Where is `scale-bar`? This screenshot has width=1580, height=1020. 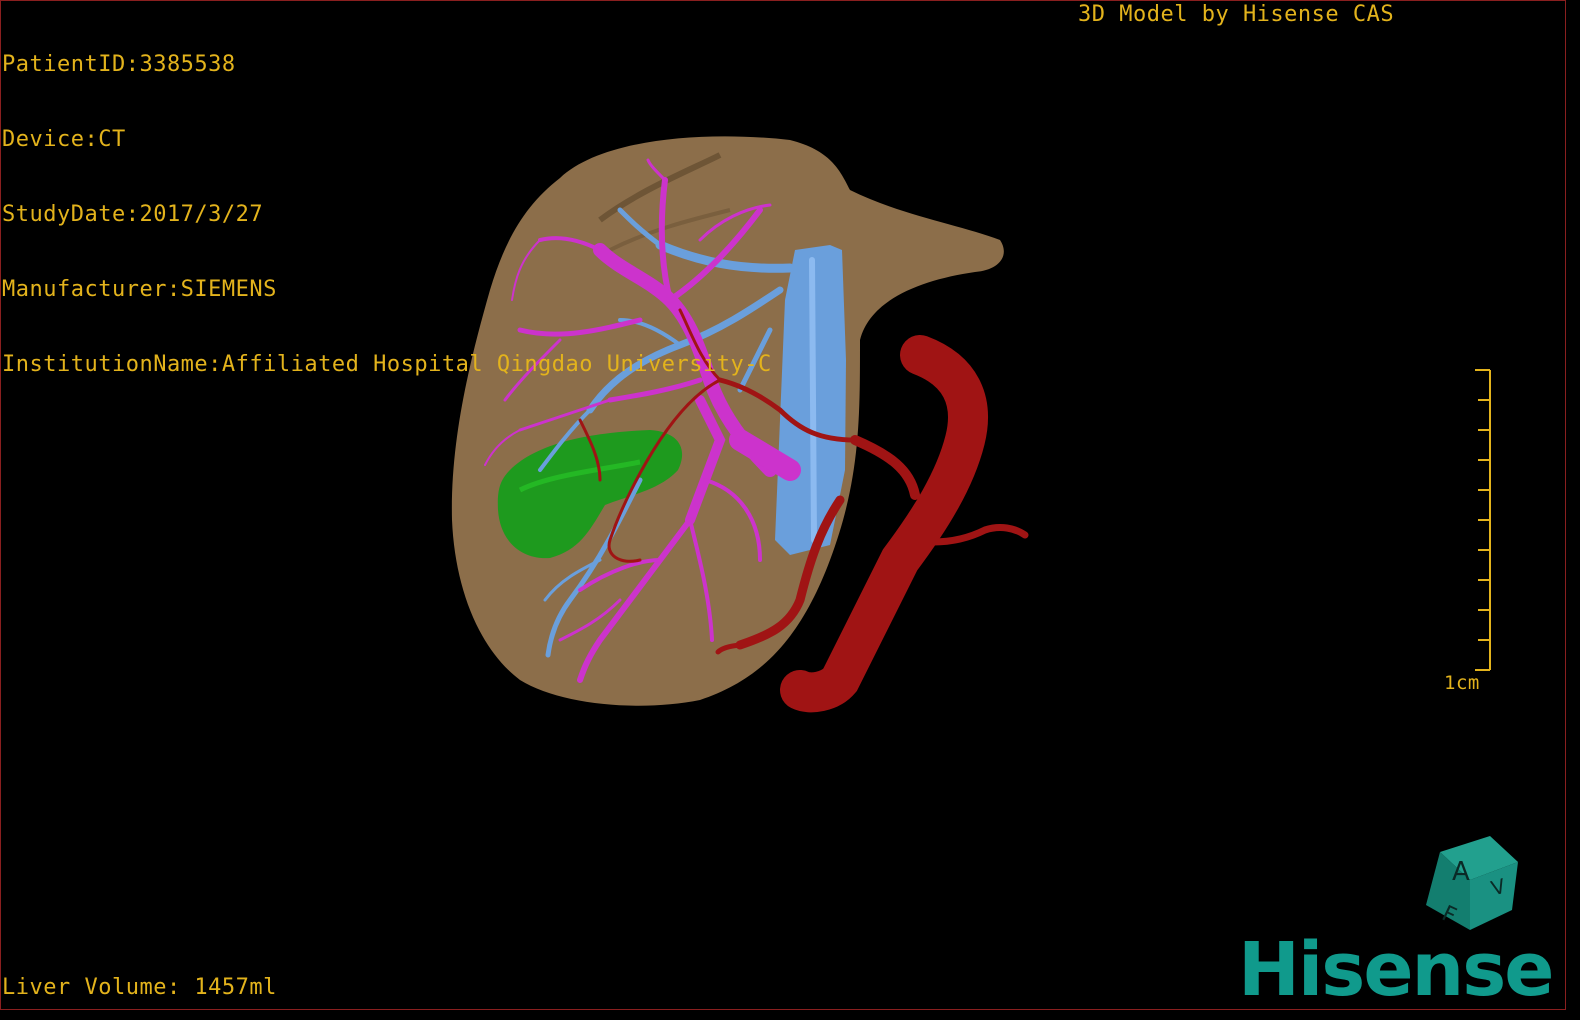
scale-bar is located at coordinates (1483, 520).